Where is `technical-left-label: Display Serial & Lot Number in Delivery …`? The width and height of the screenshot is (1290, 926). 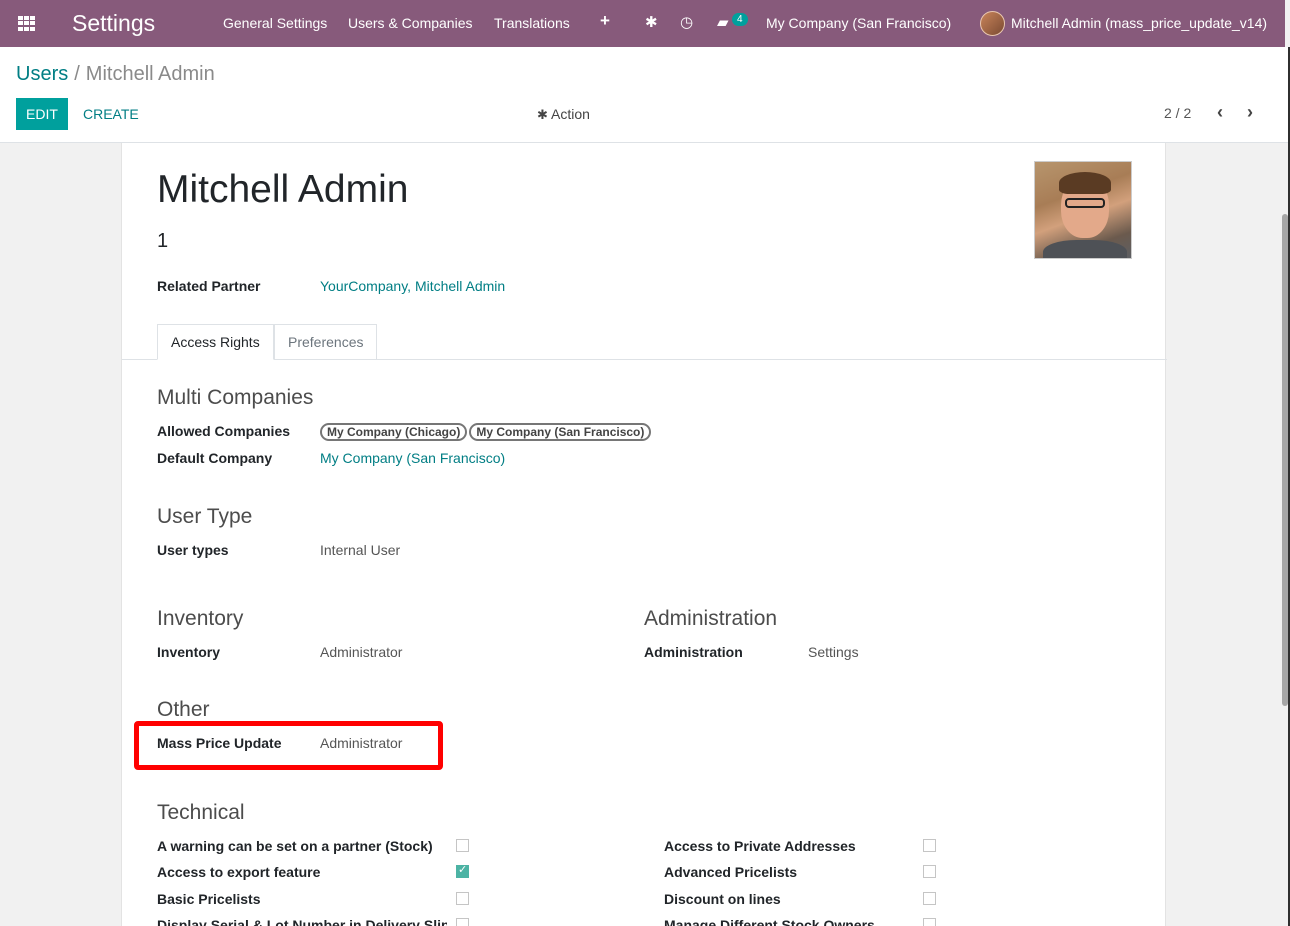 technical-left-label: Display Serial & Lot Number in Delivery … is located at coordinates (302, 921).